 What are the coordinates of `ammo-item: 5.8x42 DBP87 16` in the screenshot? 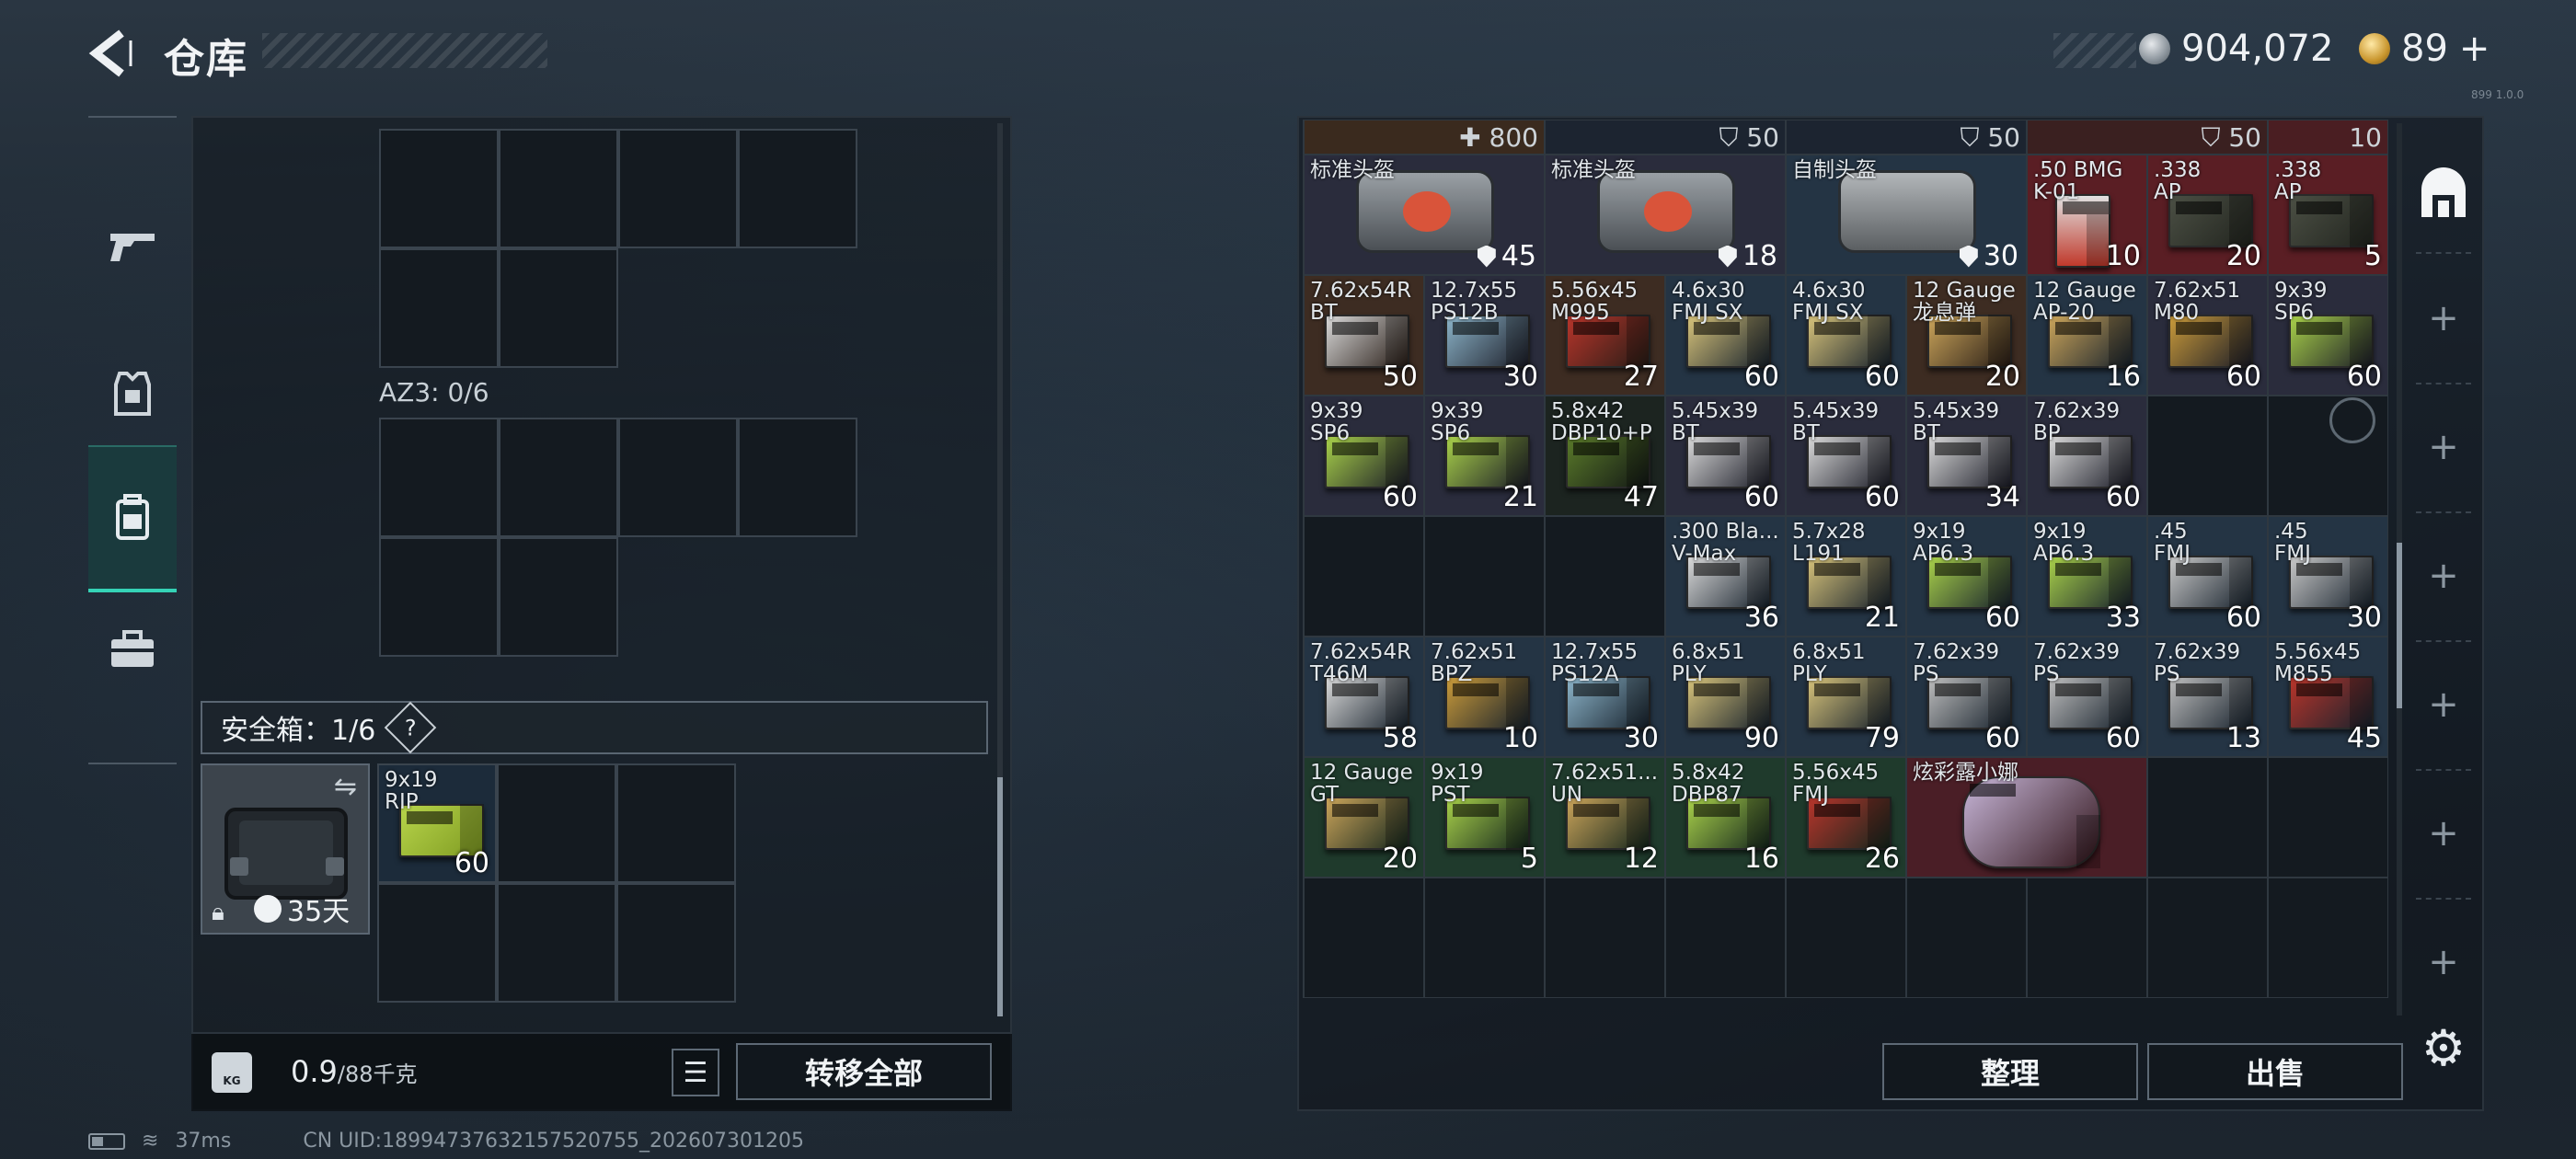 It's located at (1725, 817).